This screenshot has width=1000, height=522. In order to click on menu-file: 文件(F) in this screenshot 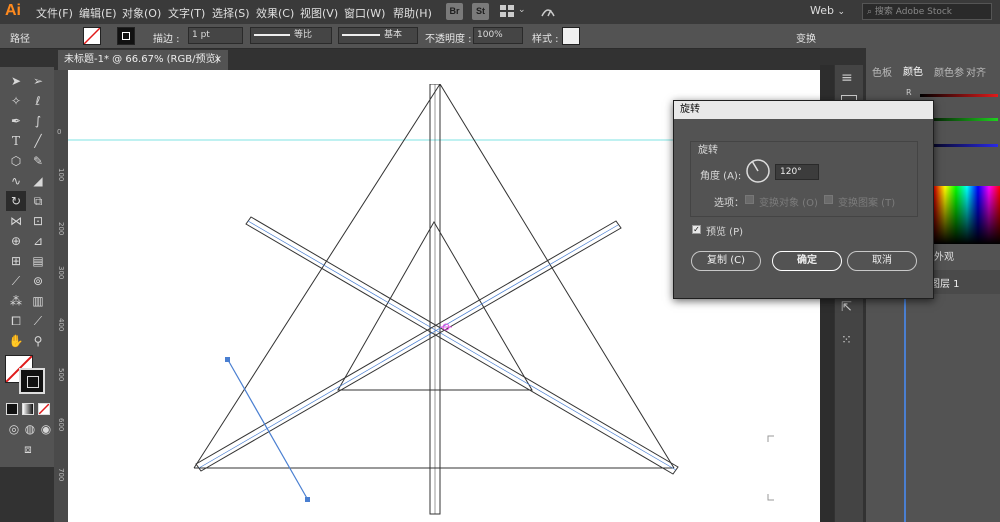, I will do `click(54, 13)`.